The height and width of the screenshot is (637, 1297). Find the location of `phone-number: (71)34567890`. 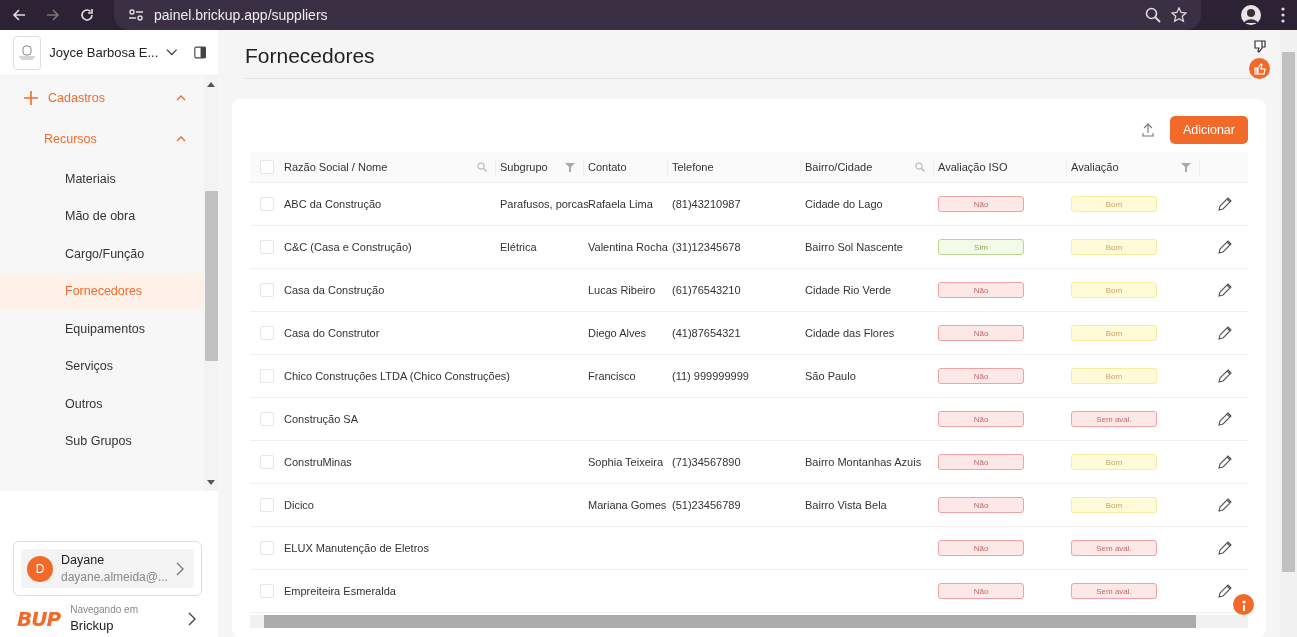

phone-number: (71)34567890 is located at coordinates (706, 462).